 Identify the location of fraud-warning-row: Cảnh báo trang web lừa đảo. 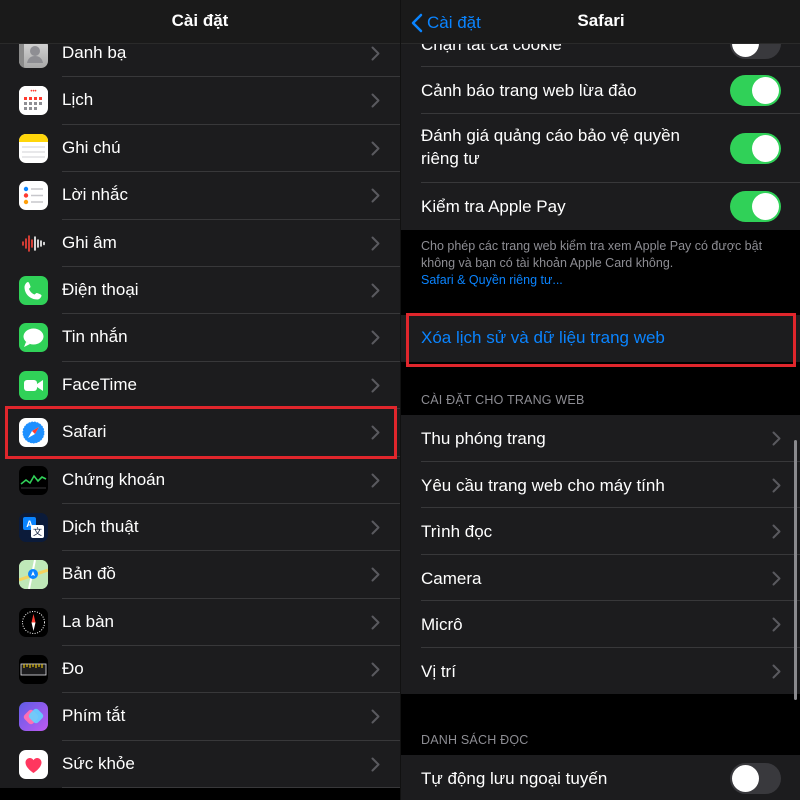
(600, 90).